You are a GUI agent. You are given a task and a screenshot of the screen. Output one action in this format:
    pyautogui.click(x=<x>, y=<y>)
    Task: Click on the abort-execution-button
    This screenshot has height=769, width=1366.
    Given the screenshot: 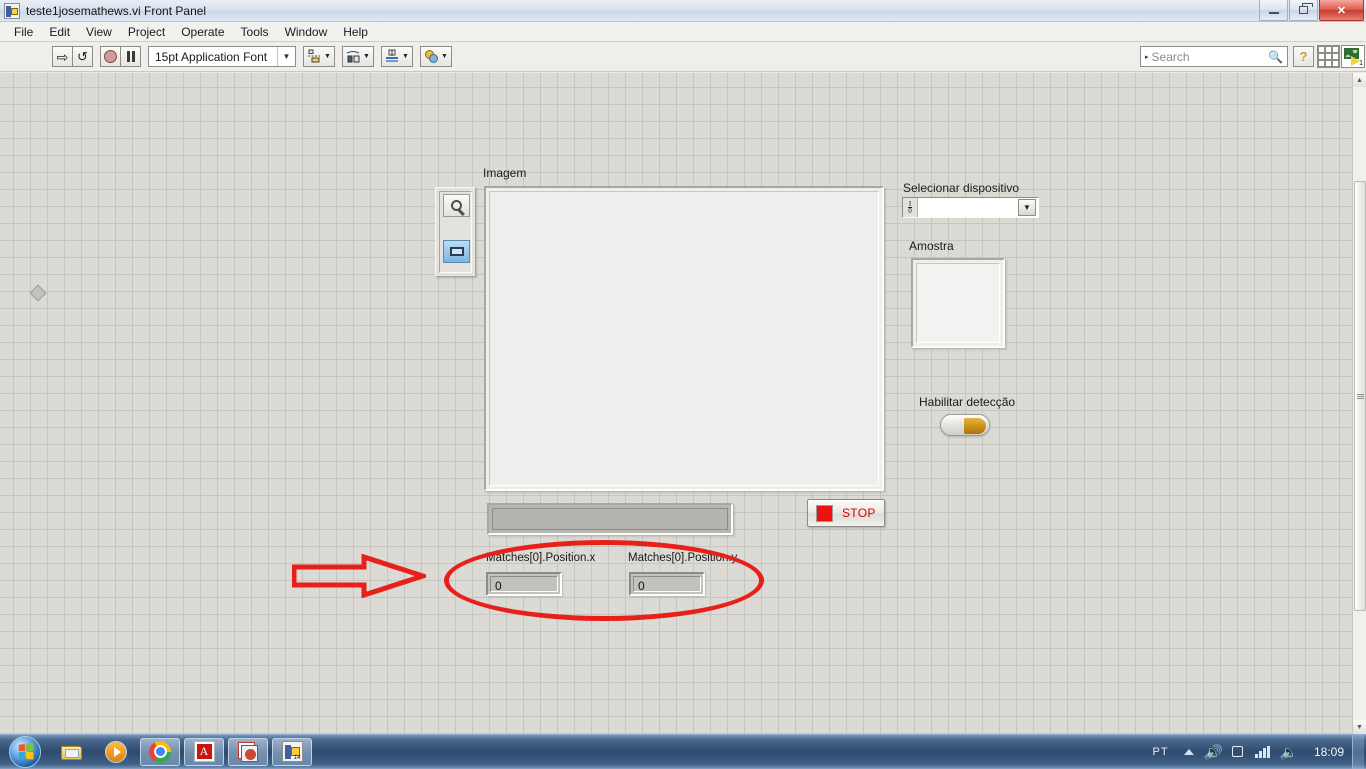 What is the action you would take?
    pyautogui.click(x=110, y=56)
    